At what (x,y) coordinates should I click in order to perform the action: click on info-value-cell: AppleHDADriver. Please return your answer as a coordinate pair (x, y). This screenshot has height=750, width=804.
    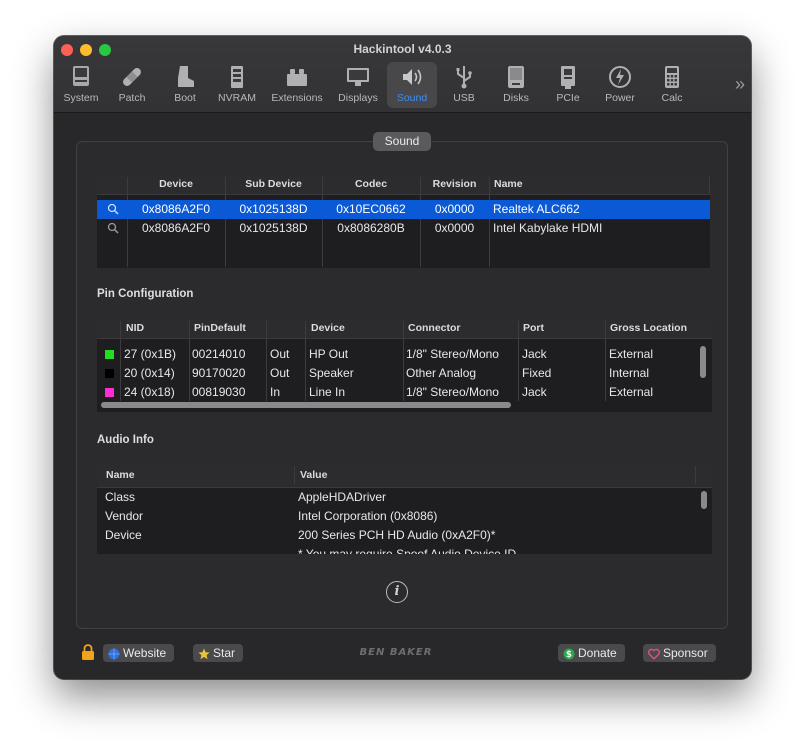
    Looking at the image, I should click on (342, 497).